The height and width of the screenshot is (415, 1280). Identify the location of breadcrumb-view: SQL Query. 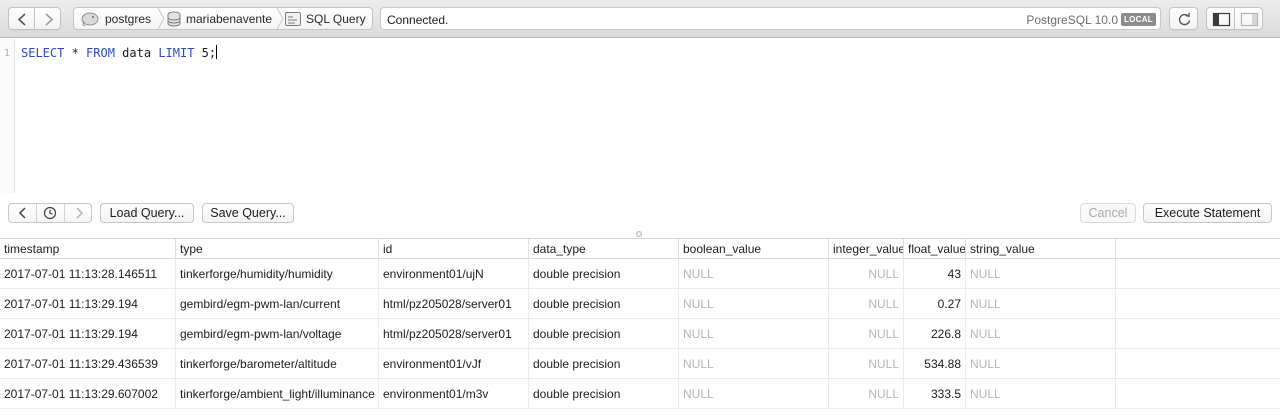
(325, 18).